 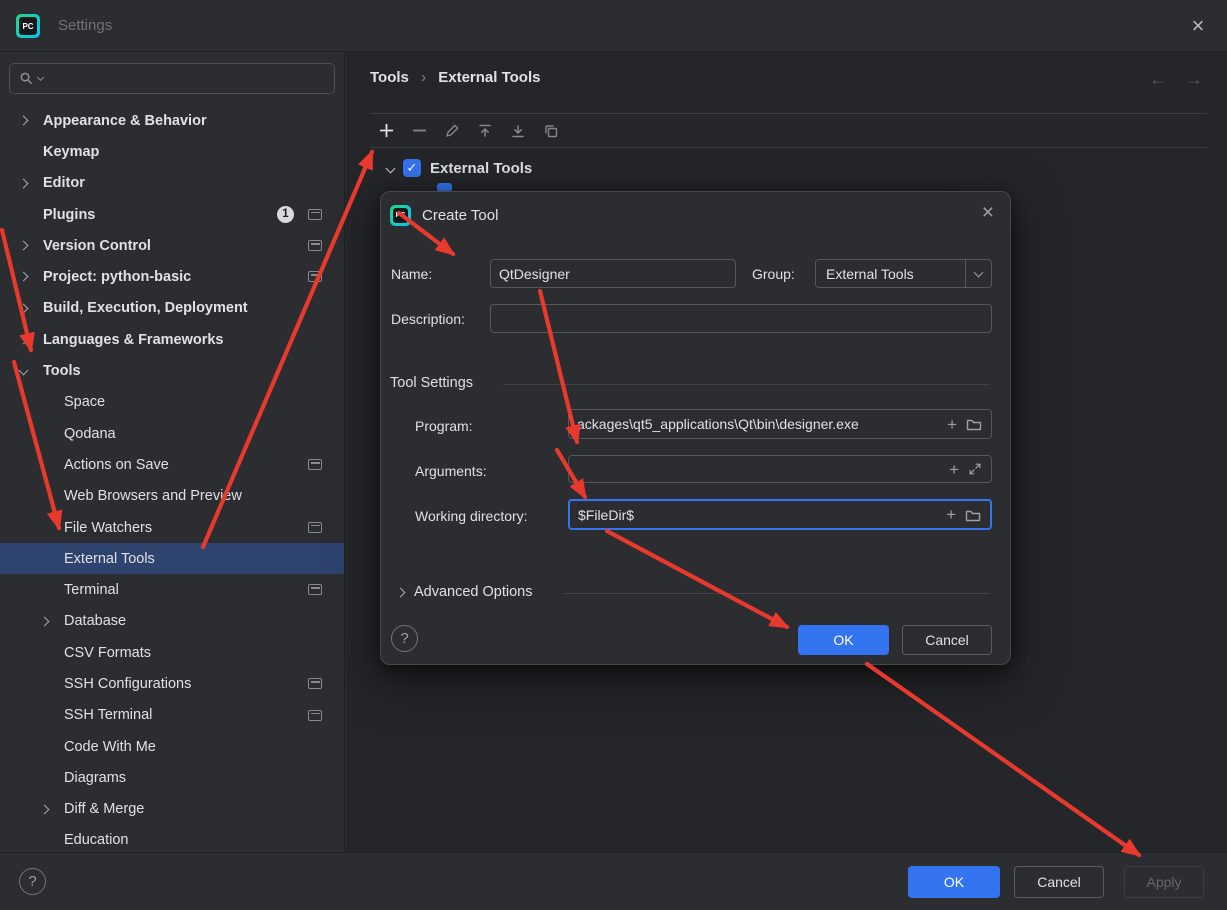 I want to click on sidebar-item-web-browsers-and-preview: Web Browsers and Preview, so click(x=172, y=496).